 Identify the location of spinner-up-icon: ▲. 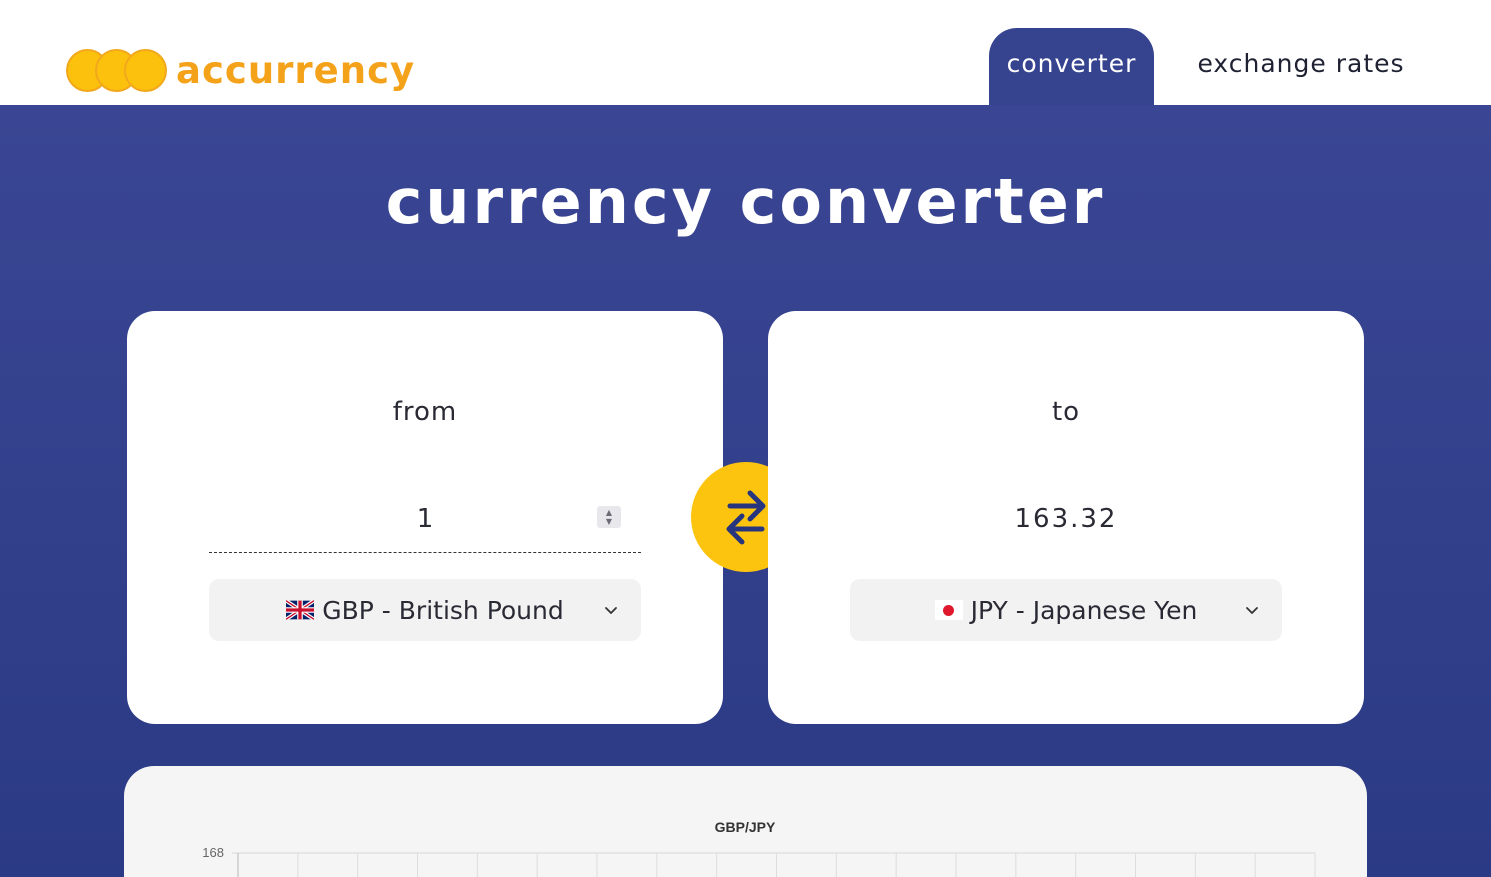
(609, 512).